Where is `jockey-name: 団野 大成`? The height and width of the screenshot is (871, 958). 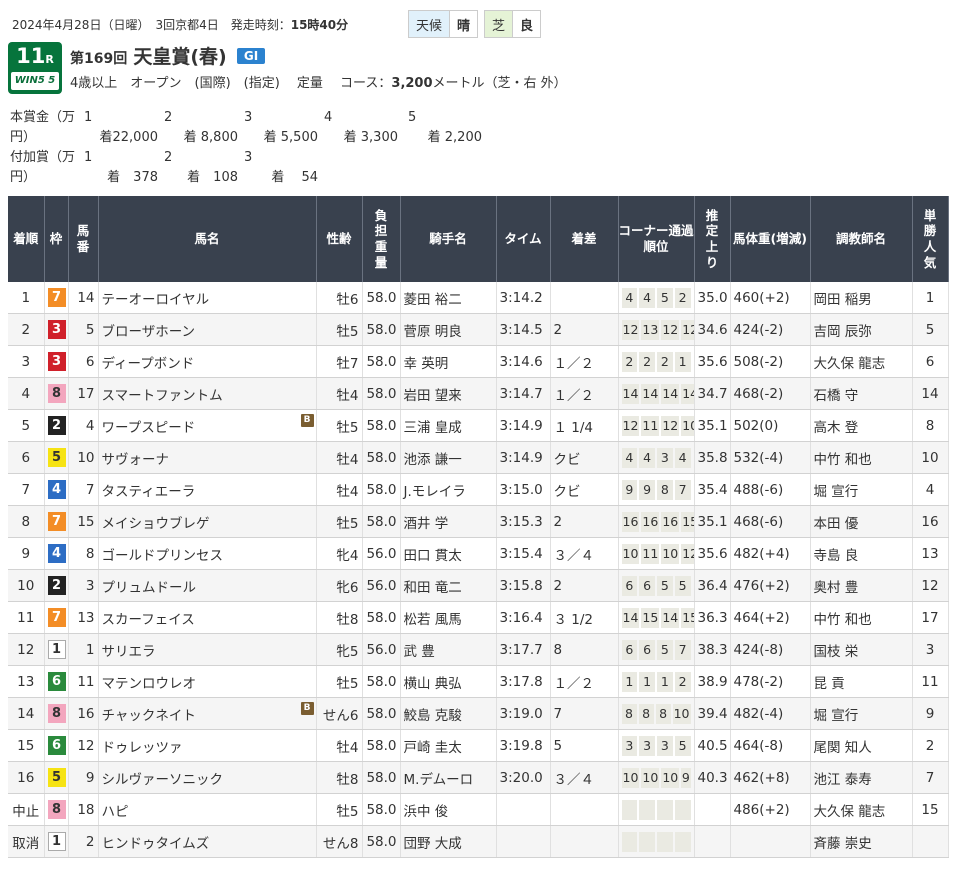
jockey-name: 団野 大成 is located at coordinates (448, 841).